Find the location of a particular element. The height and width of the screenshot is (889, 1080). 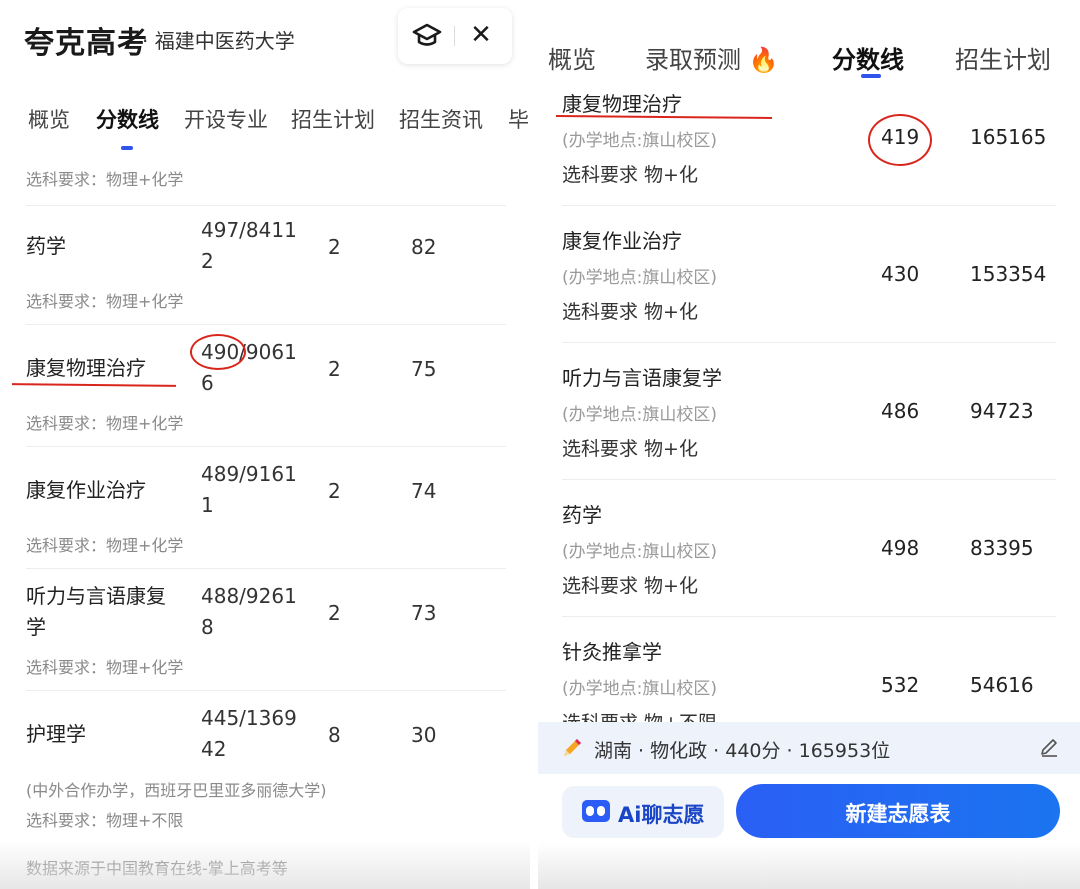

min-score: 498 is located at coordinates (900, 548).